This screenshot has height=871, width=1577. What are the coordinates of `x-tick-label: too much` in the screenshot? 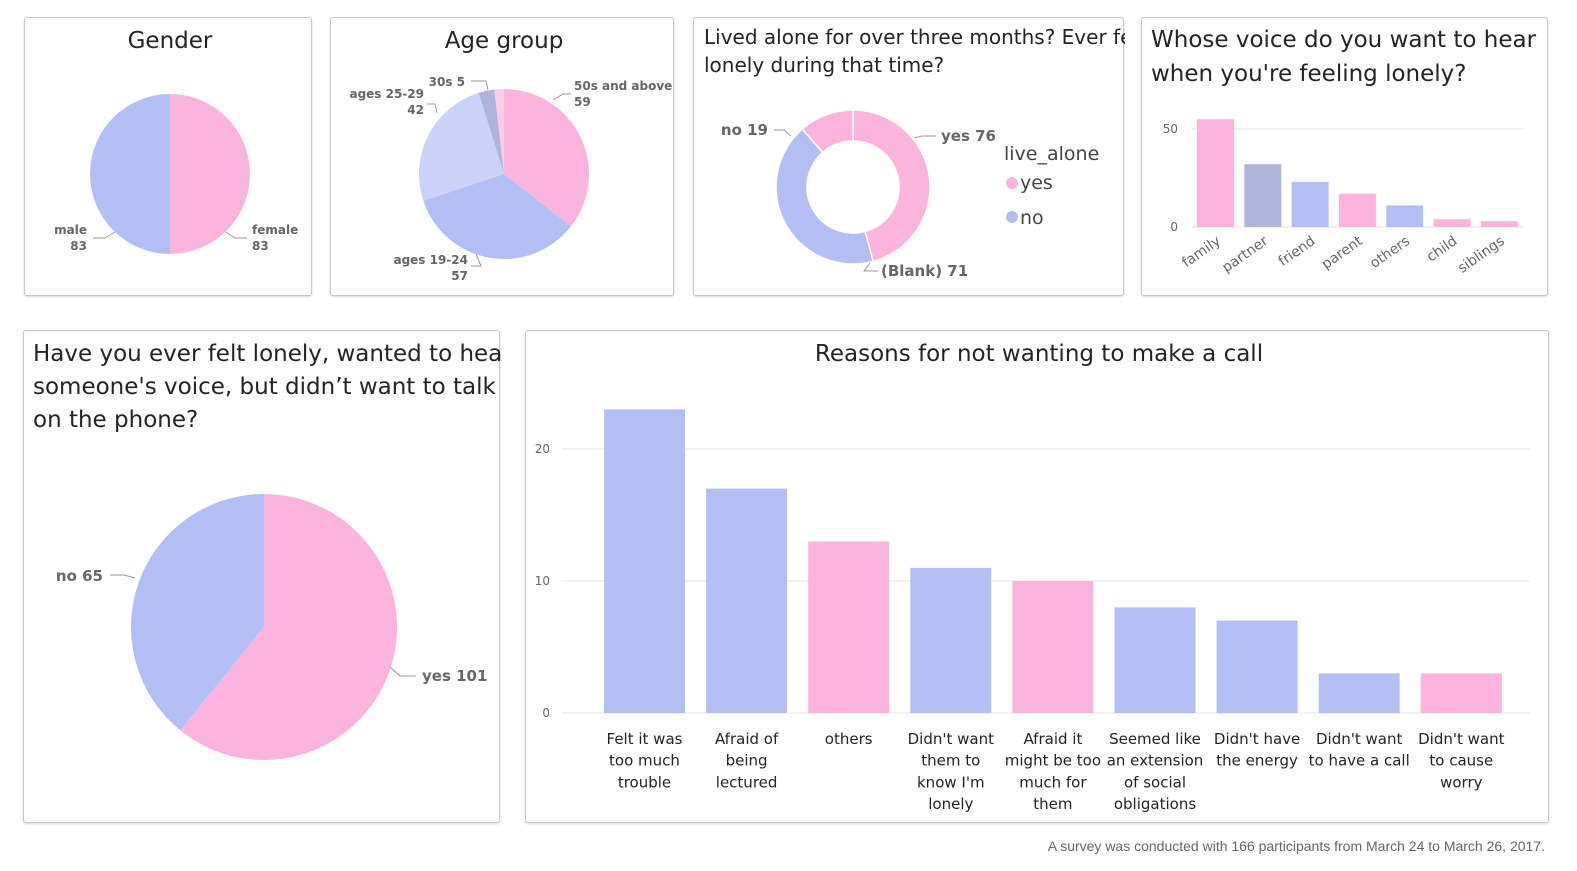 It's located at (644, 761).